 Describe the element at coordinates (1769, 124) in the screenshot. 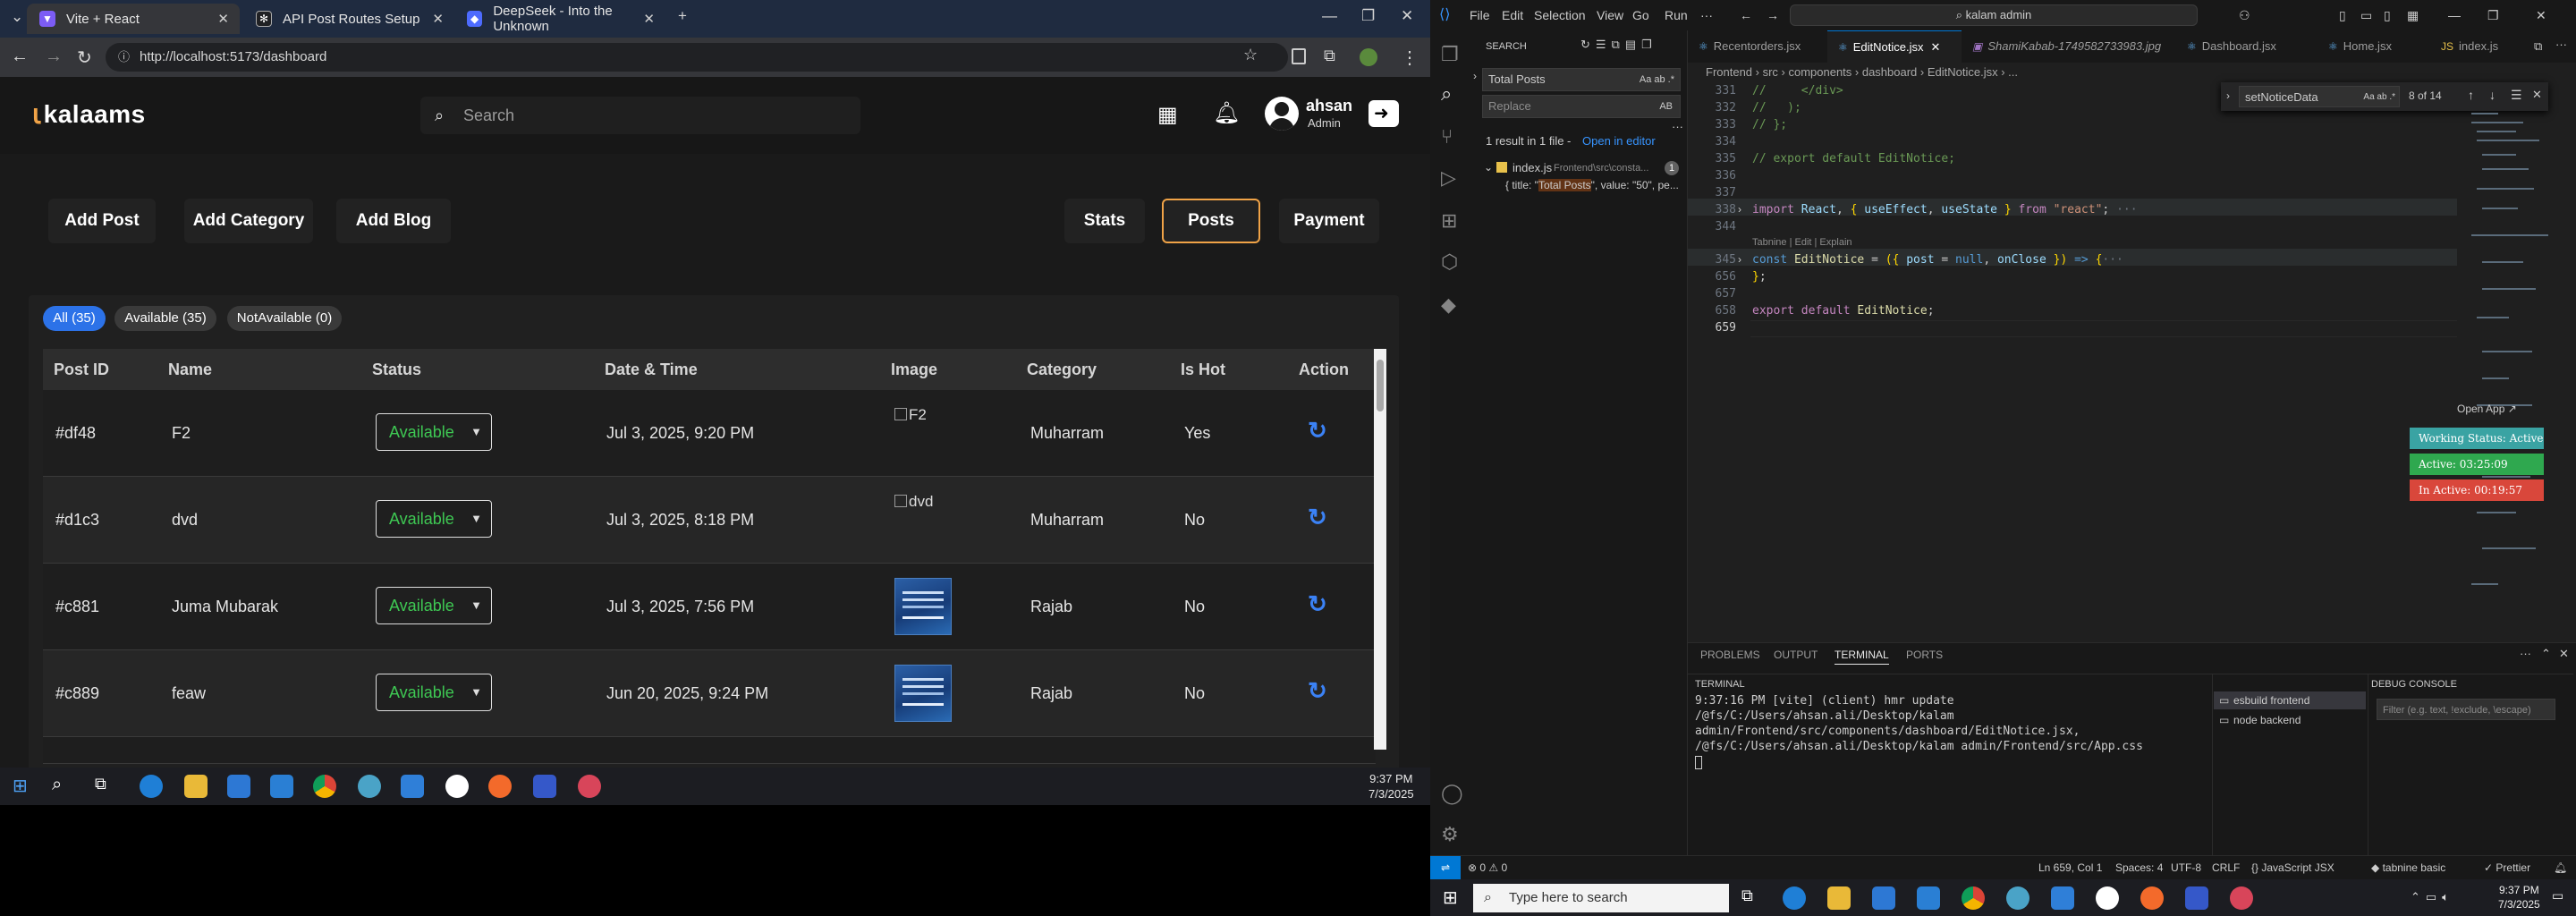

I see `code-line: // };` at that location.